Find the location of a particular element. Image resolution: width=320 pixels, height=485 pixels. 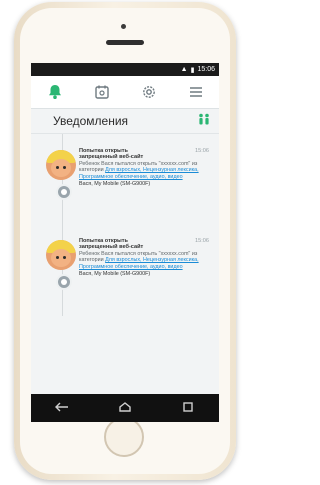

bell-icon is located at coordinates (55, 92).